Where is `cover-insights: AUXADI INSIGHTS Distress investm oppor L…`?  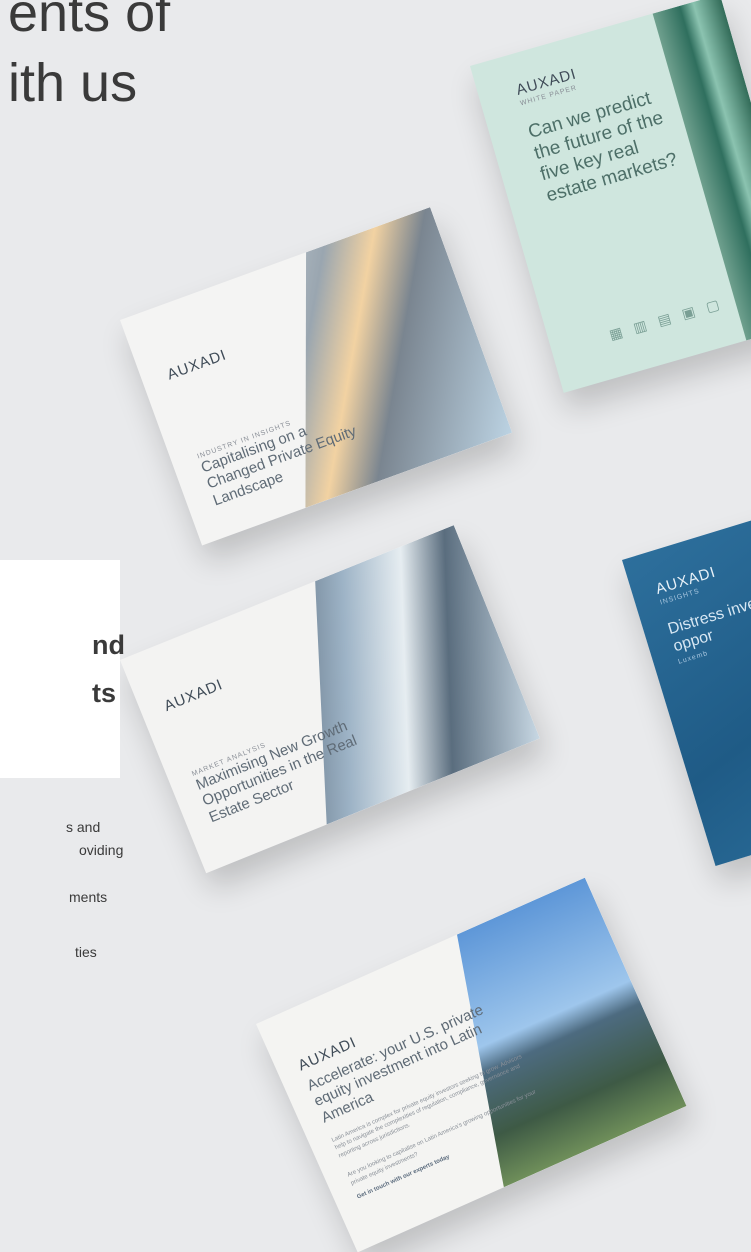 cover-insights: AUXADI INSIGHTS Distress investm oppor L… is located at coordinates (686, 684).